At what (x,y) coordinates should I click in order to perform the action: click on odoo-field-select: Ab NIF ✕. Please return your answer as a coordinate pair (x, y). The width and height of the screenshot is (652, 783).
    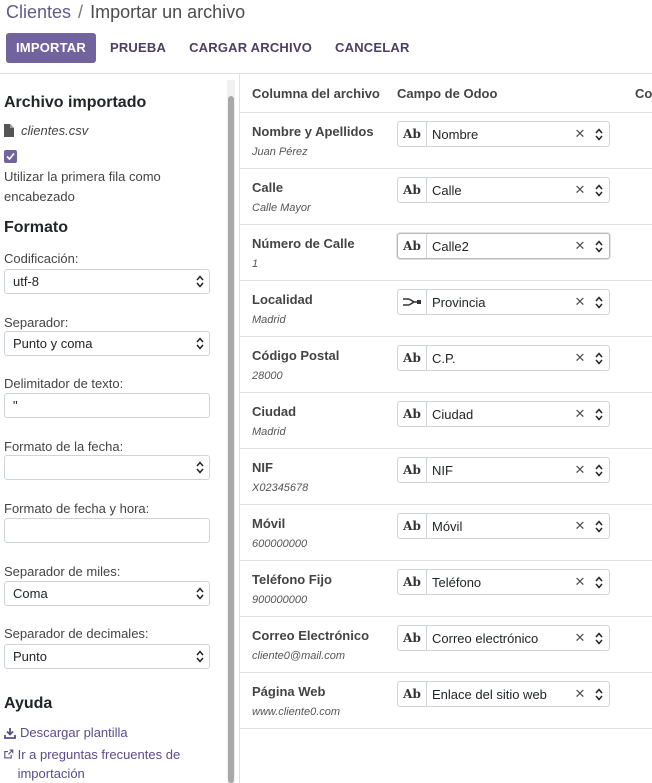
    Looking at the image, I should click on (503, 470).